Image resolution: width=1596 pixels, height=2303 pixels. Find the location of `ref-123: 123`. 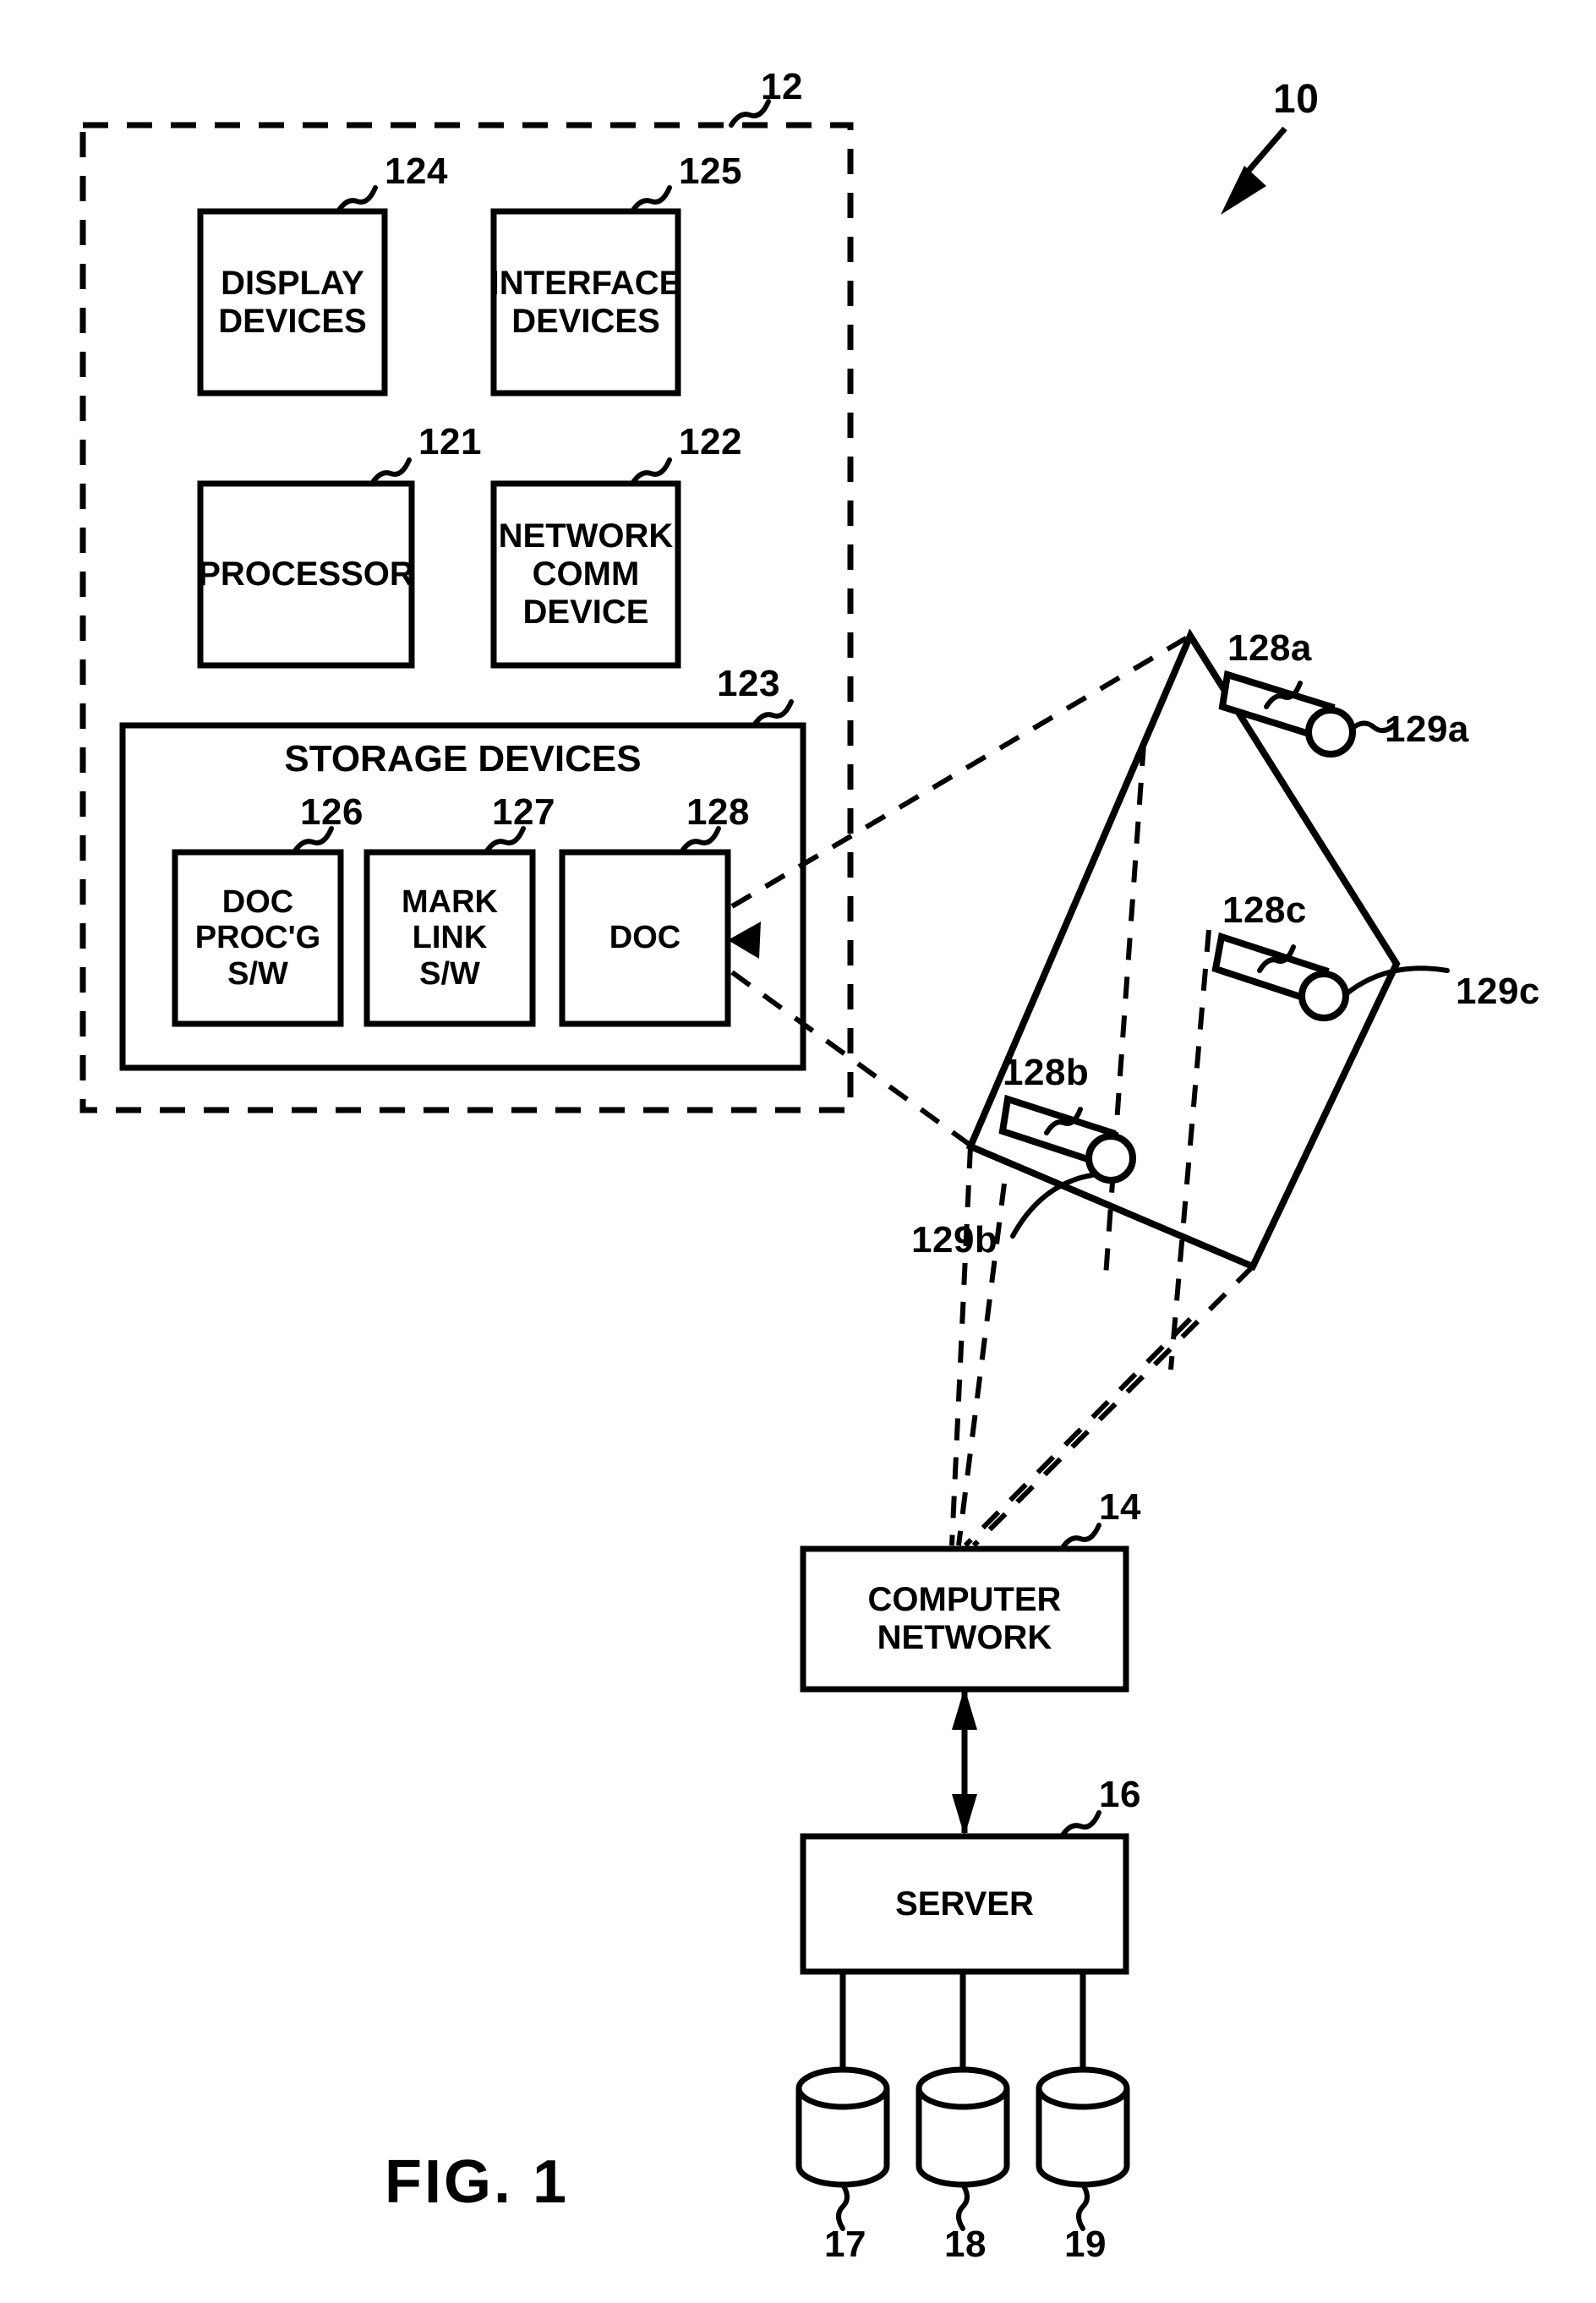

ref-123: 123 is located at coordinates (748, 683).